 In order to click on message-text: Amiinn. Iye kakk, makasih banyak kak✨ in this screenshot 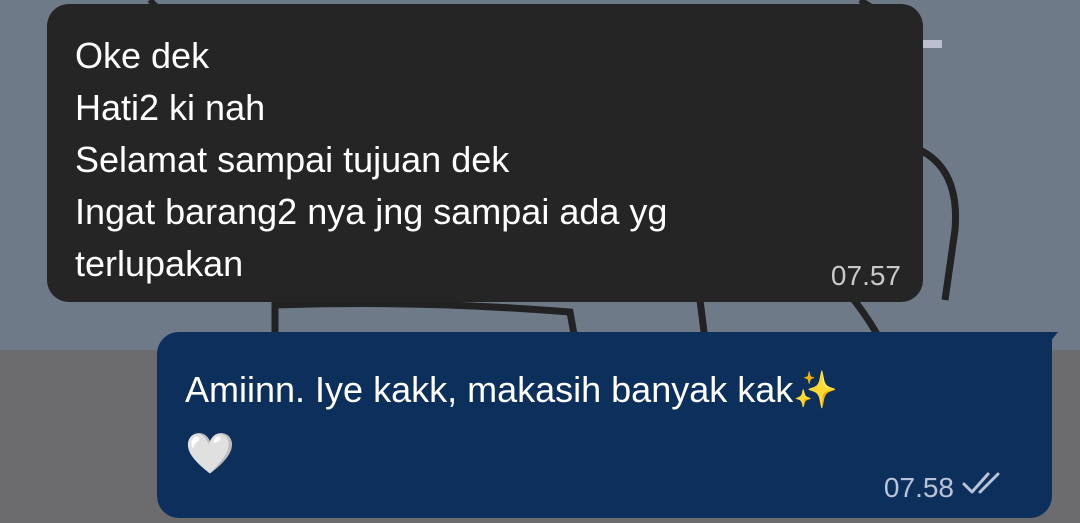, I will do `click(512, 389)`.